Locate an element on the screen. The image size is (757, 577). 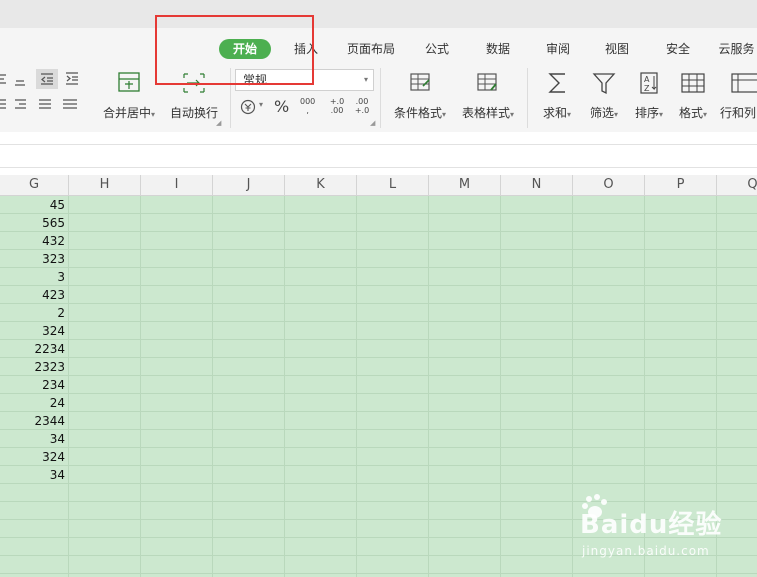
tab-view: 视图 is located at coordinates (617, 49).